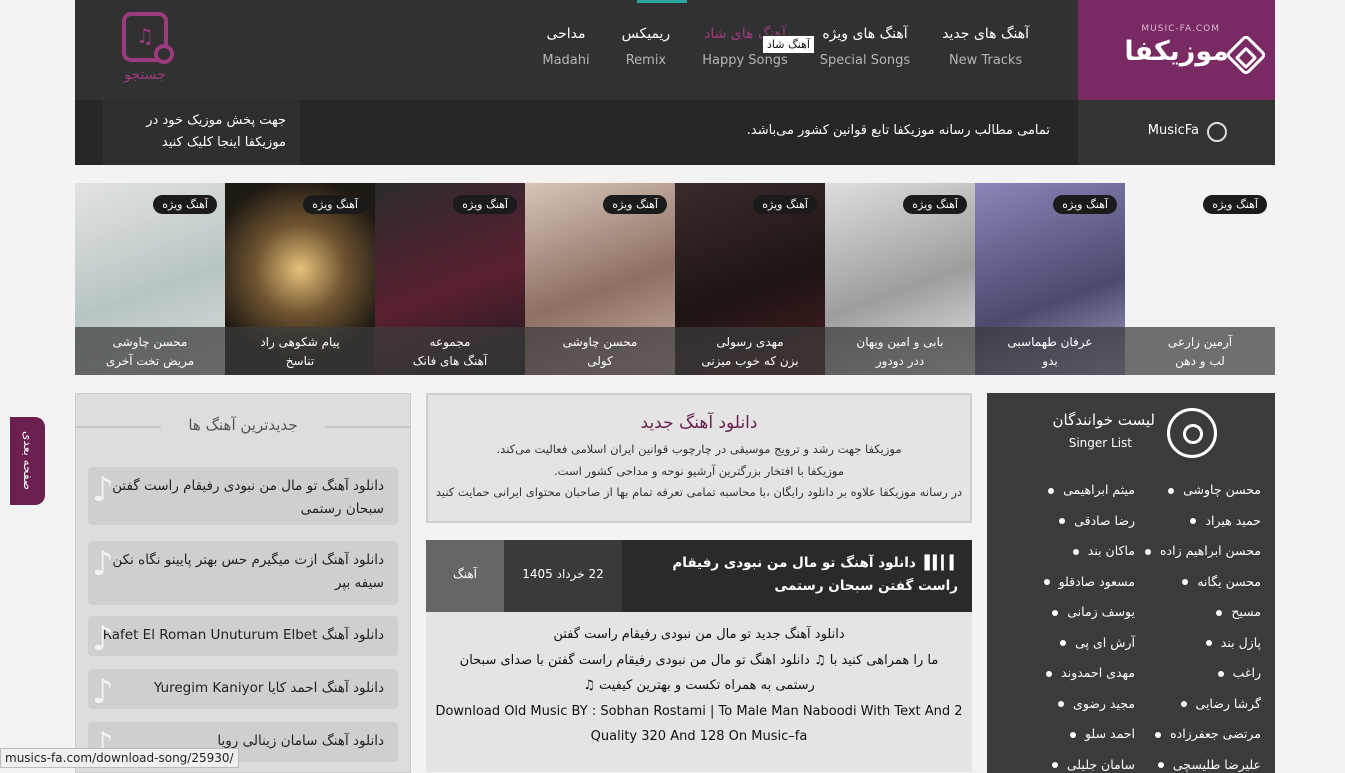  Describe the element at coordinates (1091, 489) in the screenshot. I see `singer-link: میثم ابراهیمی` at that location.